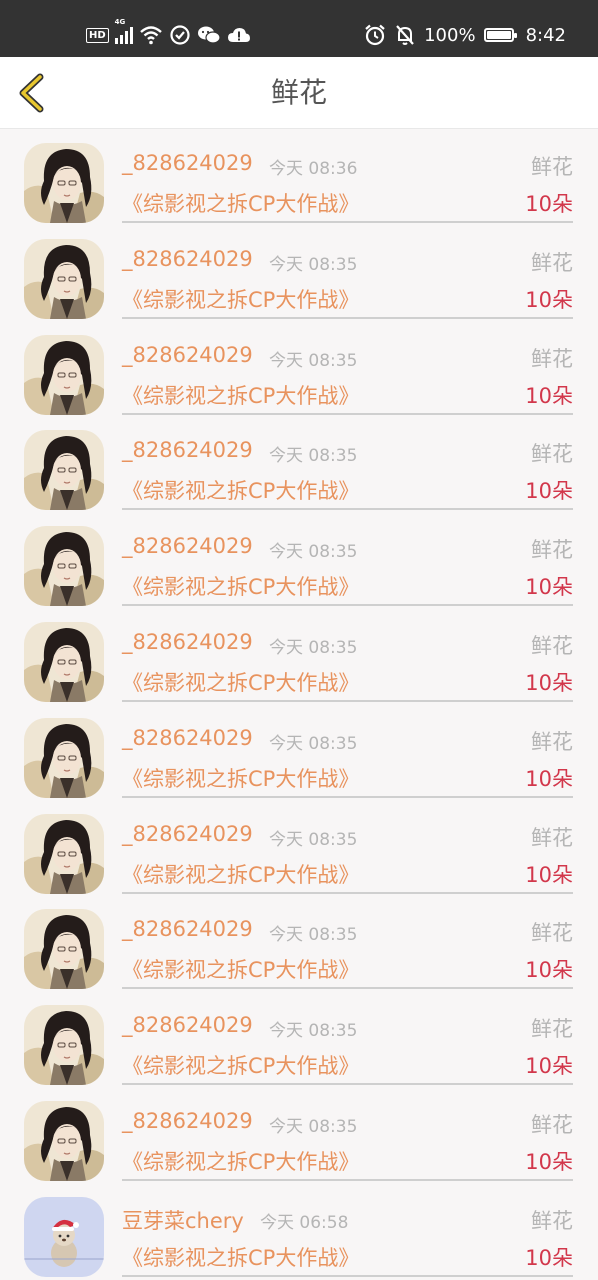 The image size is (598, 1280). I want to click on battery-percent: 100%, so click(450, 35).